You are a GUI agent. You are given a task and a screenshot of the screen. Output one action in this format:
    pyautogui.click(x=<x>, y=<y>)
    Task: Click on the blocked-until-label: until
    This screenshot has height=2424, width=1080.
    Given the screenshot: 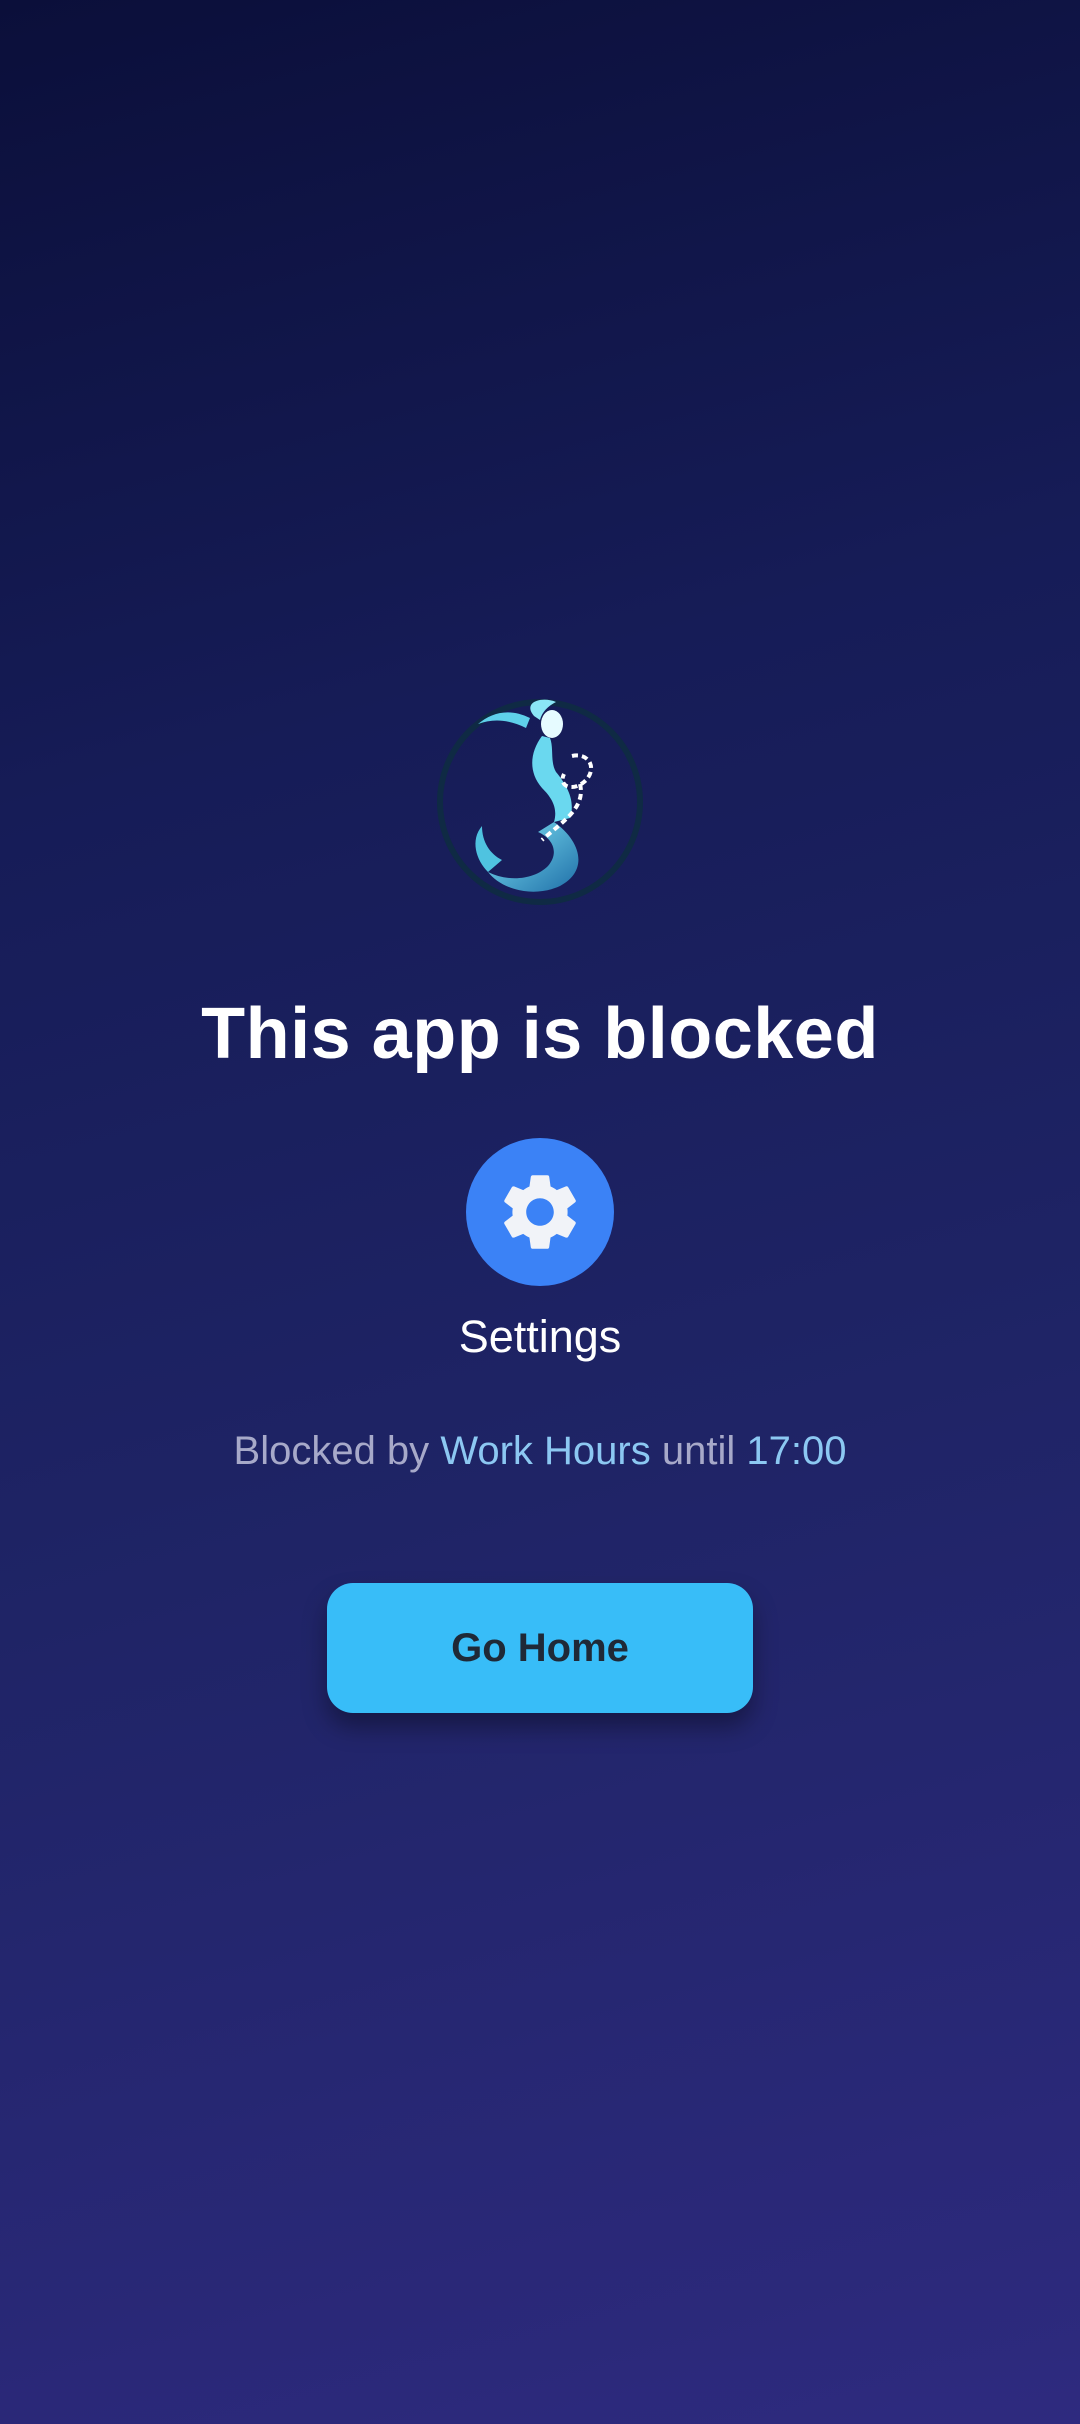 What is the action you would take?
    pyautogui.click(x=698, y=1451)
    